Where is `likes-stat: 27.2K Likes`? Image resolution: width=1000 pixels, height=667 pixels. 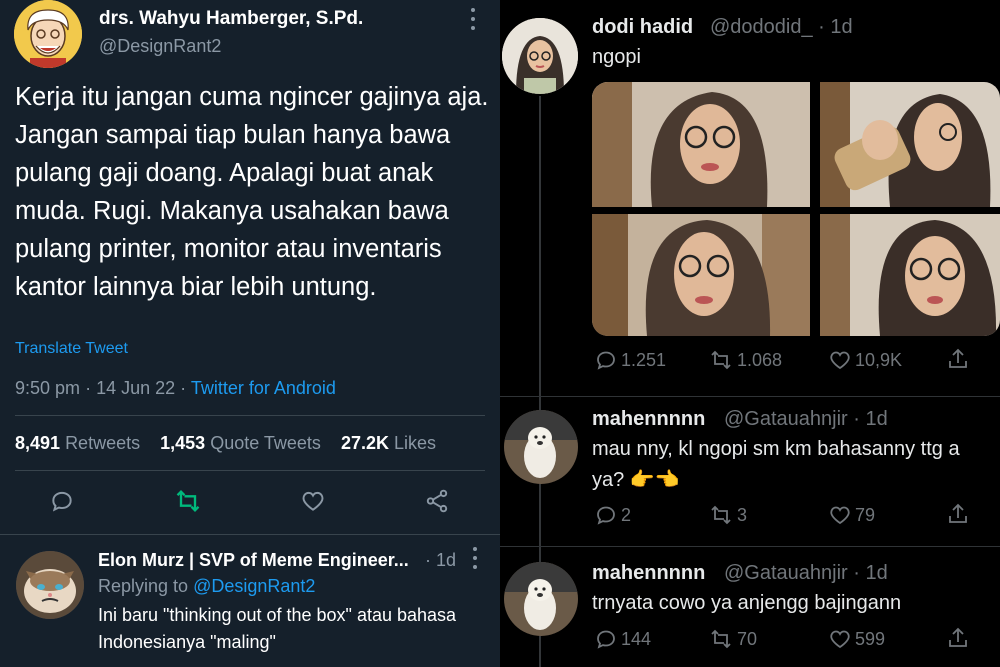
likes-stat: 27.2K Likes is located at coordinates (388, 443).